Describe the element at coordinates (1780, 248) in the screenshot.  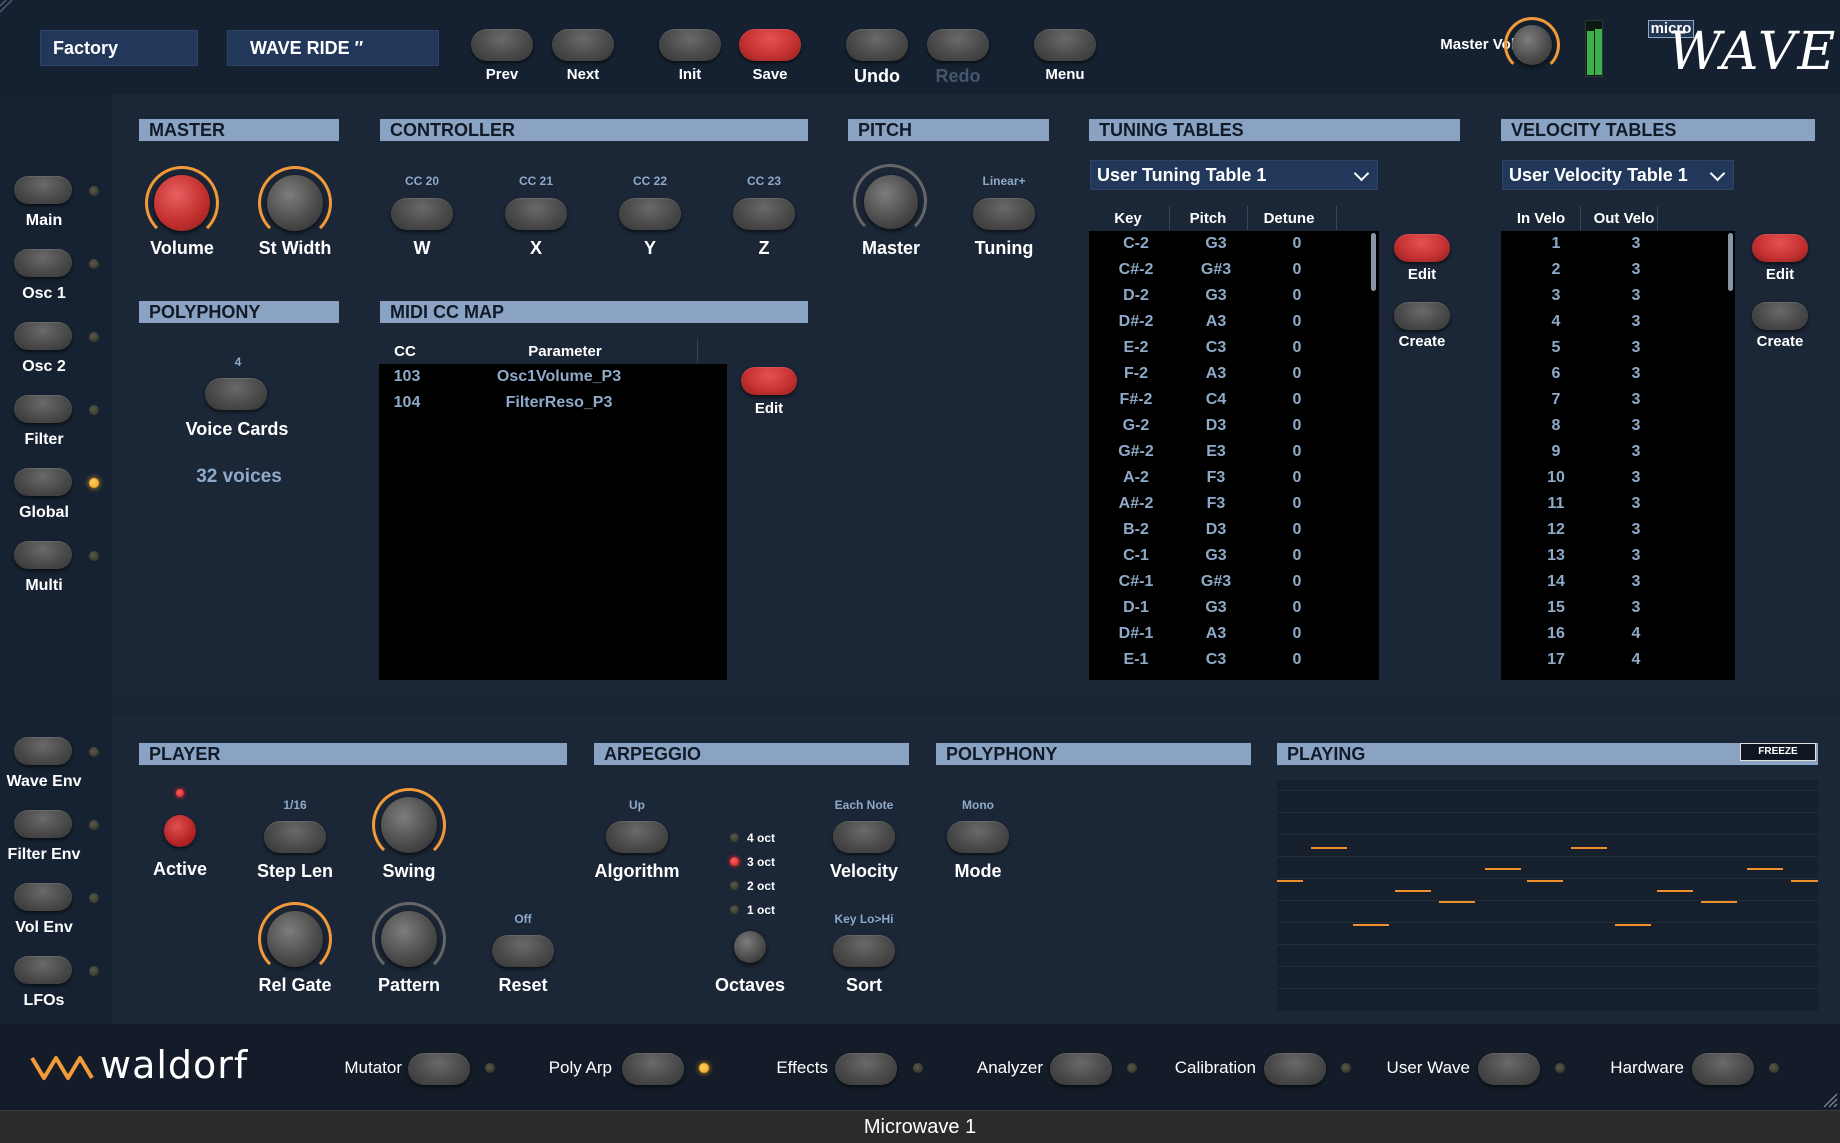
I see `velocity-edit-button` at that location.